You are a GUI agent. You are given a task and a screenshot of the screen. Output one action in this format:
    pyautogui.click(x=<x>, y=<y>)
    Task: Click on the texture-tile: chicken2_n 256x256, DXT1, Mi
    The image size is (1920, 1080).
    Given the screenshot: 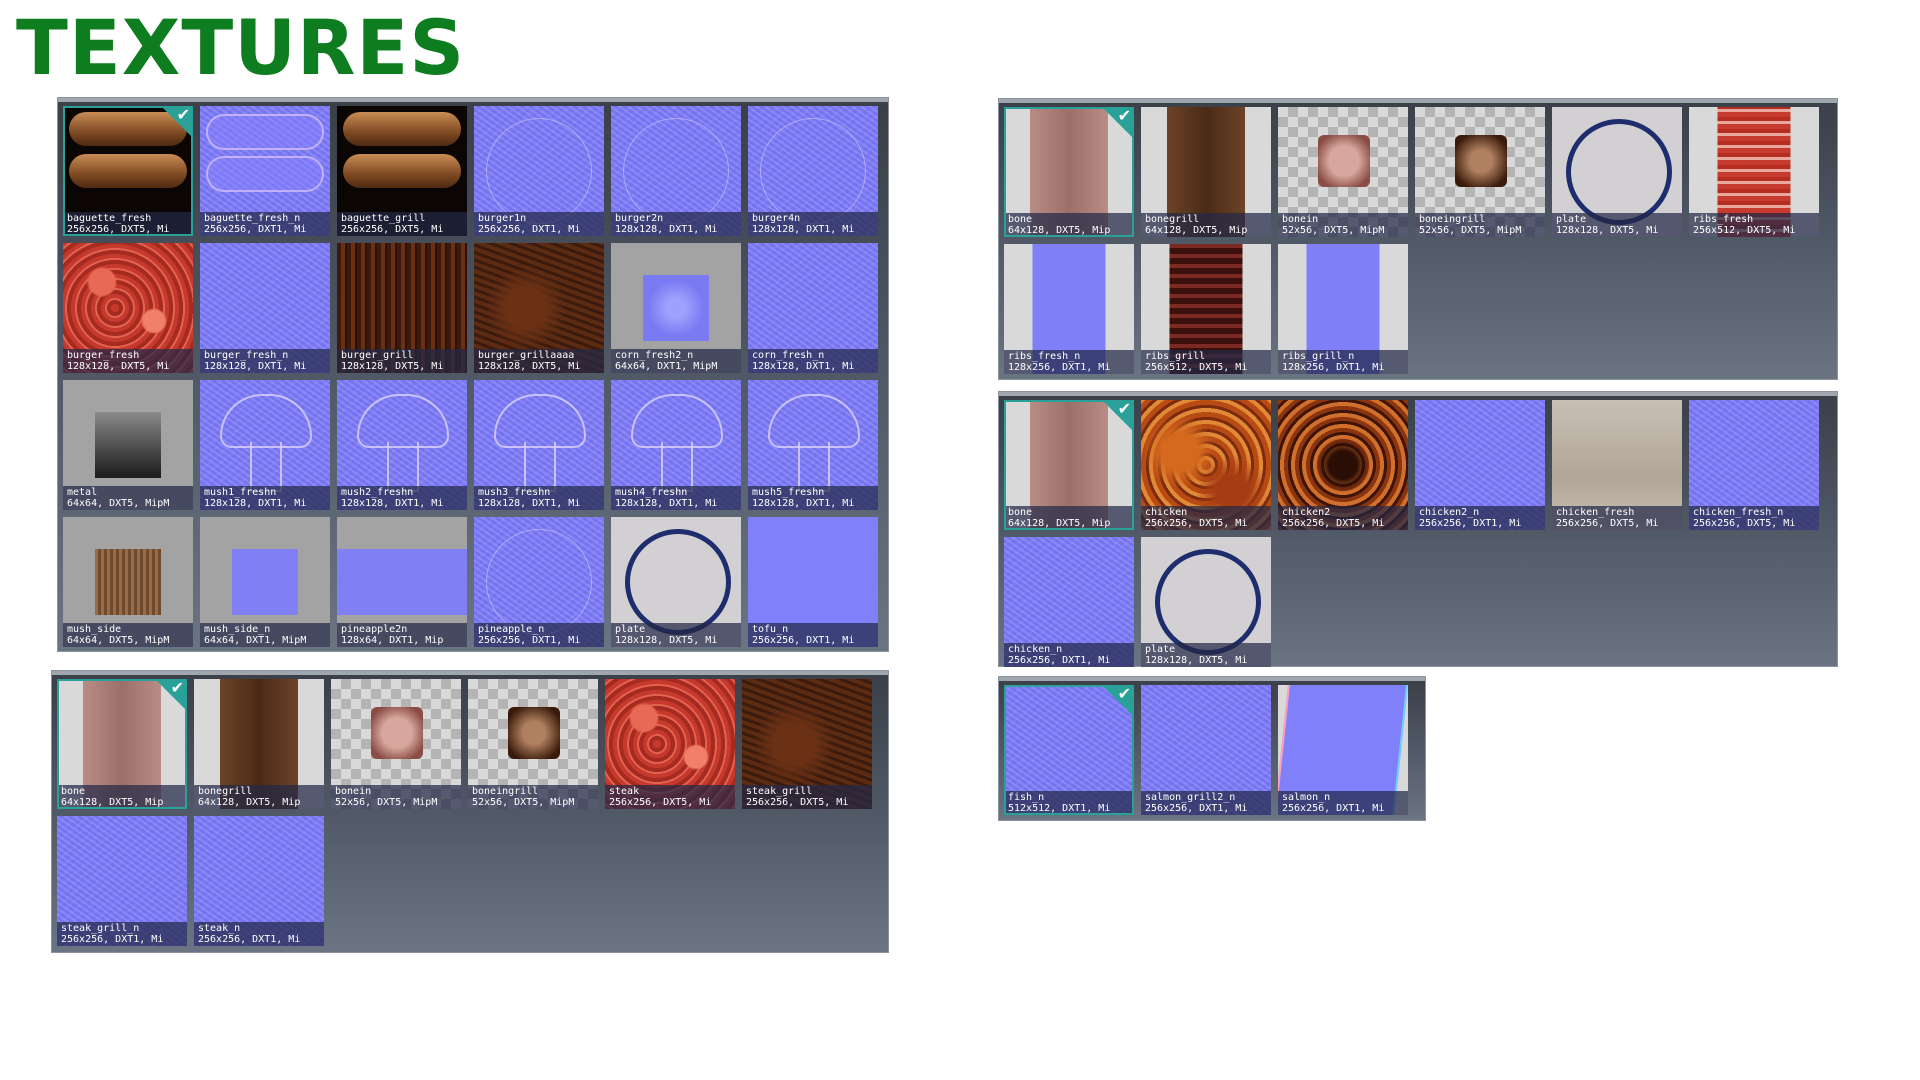 What is the action you would take?
    pyautogui.click(x=1480, y=465)
    